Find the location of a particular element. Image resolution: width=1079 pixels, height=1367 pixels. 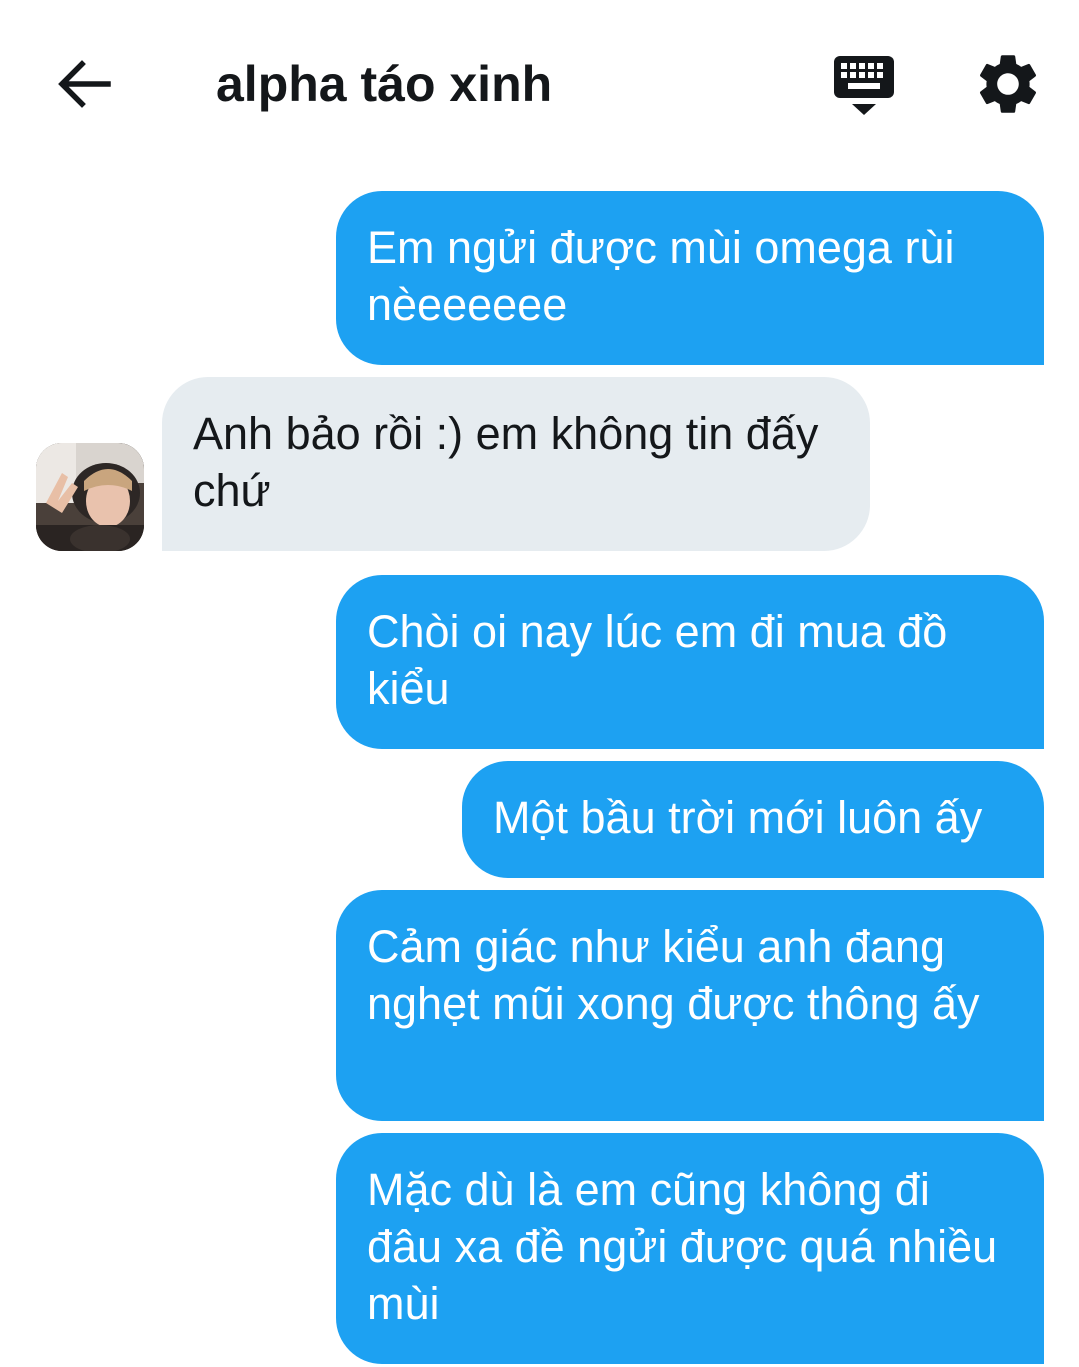

keyboard-icon is located at coordinates (864, 85).